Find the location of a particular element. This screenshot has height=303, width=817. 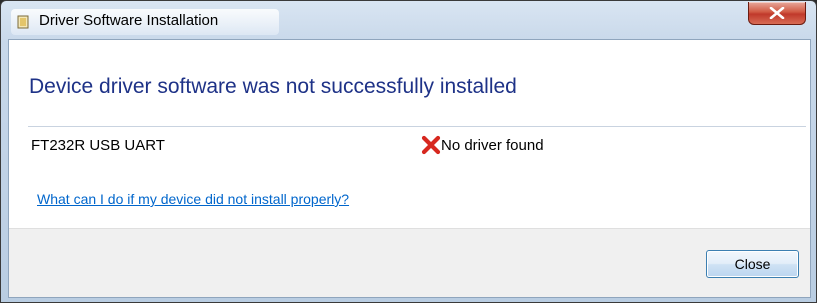

device-name: FT232R USB UART is located at coordinates (98, 145).